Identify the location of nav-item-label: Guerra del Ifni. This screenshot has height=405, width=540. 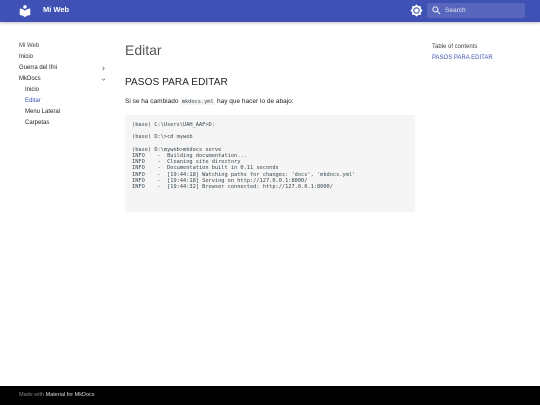
(38, 68).